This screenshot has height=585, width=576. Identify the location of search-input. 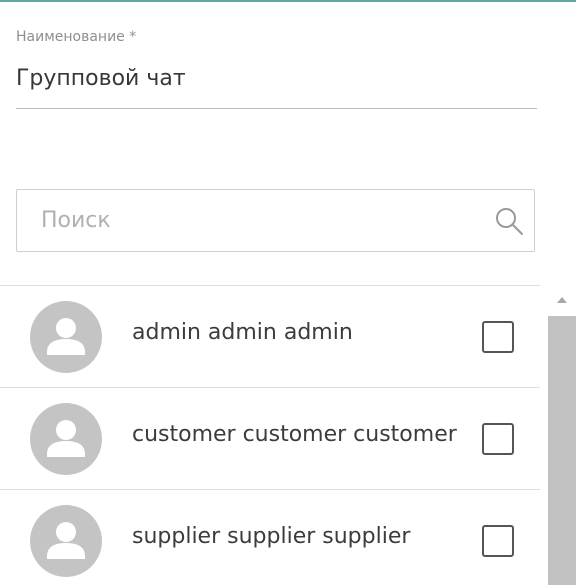
(261, 220).